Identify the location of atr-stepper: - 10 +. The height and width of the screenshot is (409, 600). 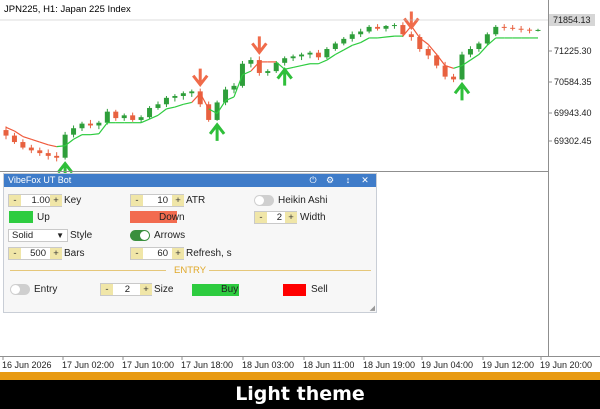
(157, 200).